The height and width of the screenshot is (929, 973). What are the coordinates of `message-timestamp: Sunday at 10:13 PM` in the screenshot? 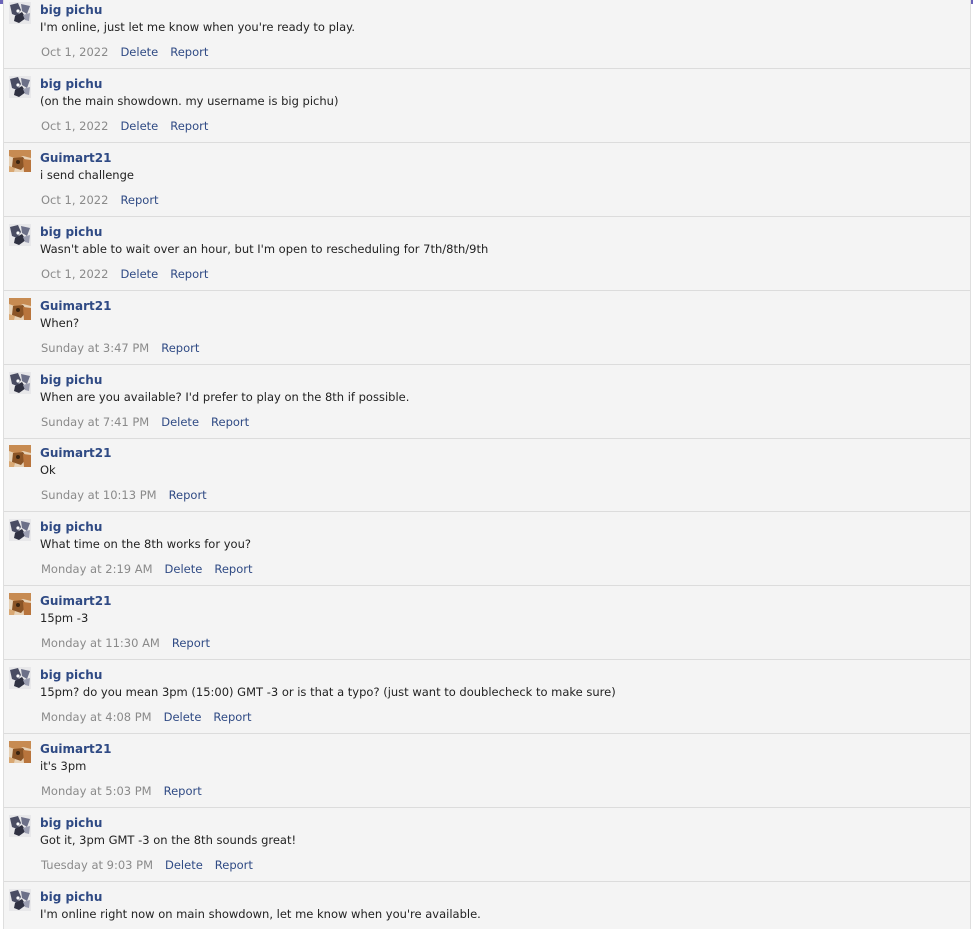 It's located at (99, 495).